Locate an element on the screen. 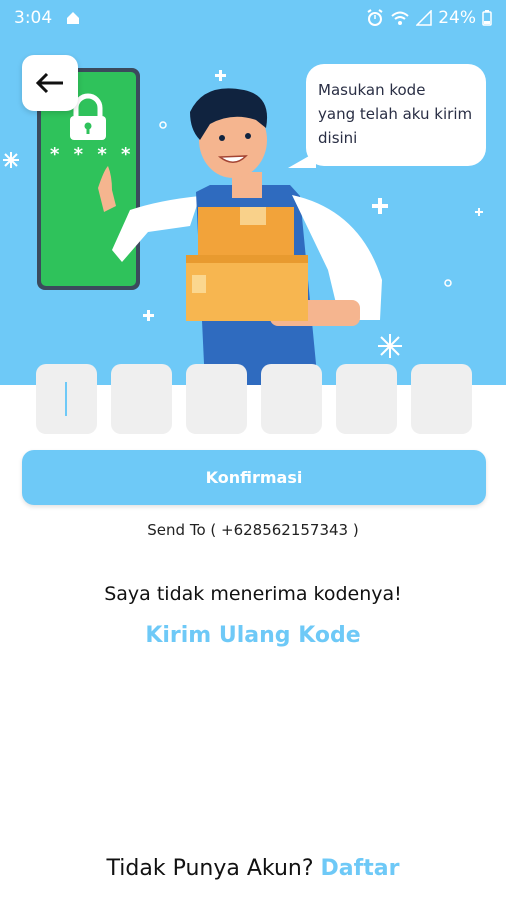 Image resolution: width=506 pixels, height=900 pixels. otp-input-row is located at coordinates (254, 399).